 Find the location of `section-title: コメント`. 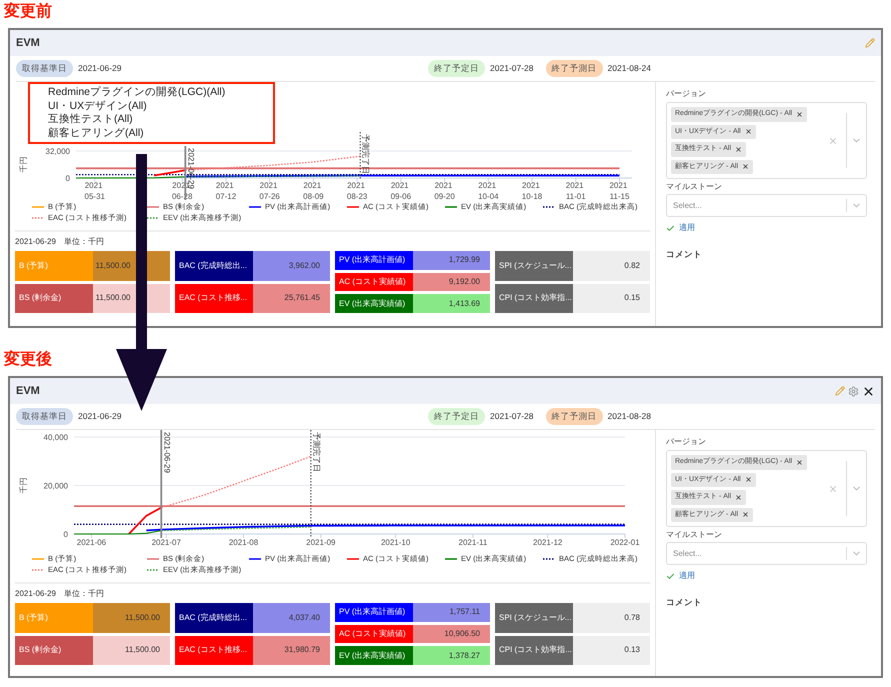

section-title: コメント is located at coordinates (684, 602).